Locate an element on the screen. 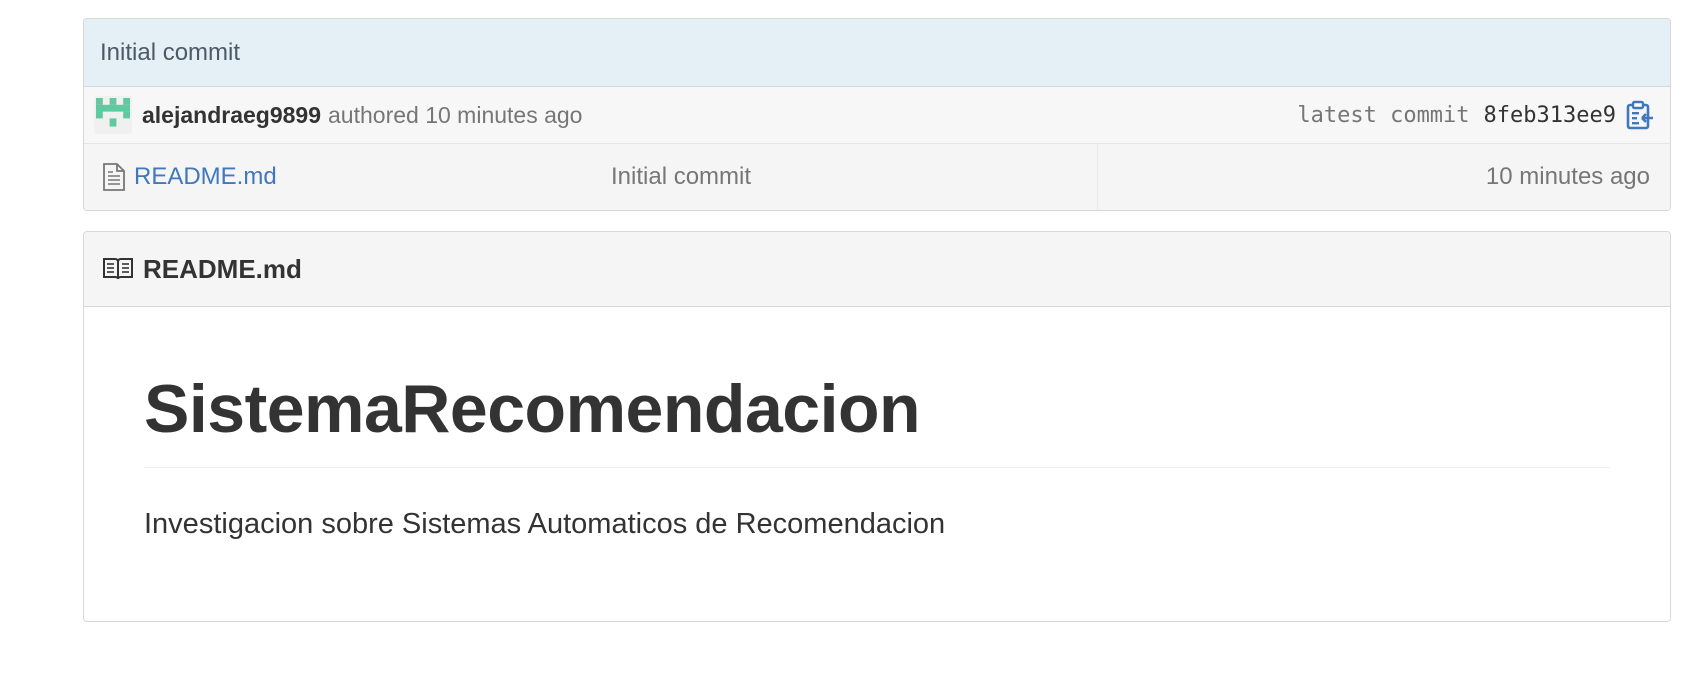 Image resolution: width=1690 pixels, height=692 pixels. book-icon is located at coordinates (118, 269).